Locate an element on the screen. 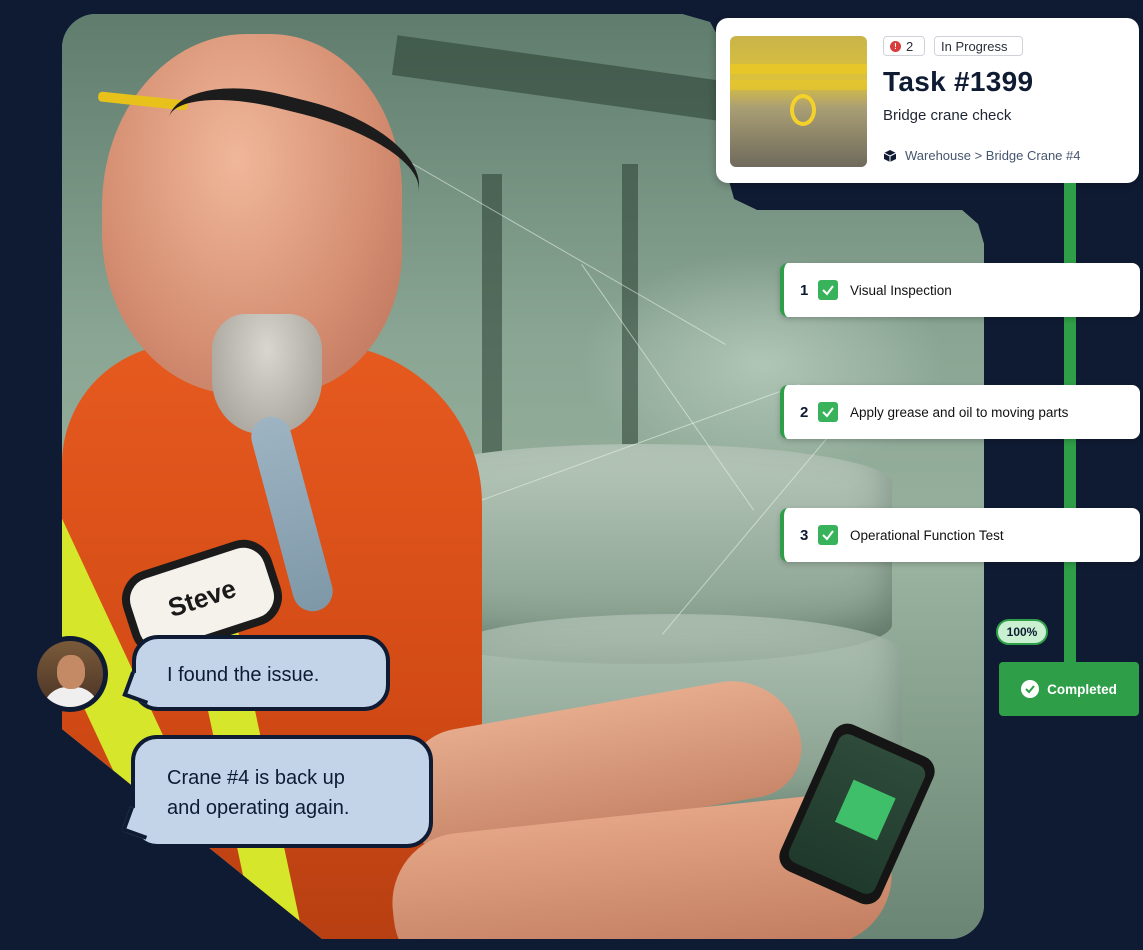  bubble-tail is located at coordinates (138, 823).